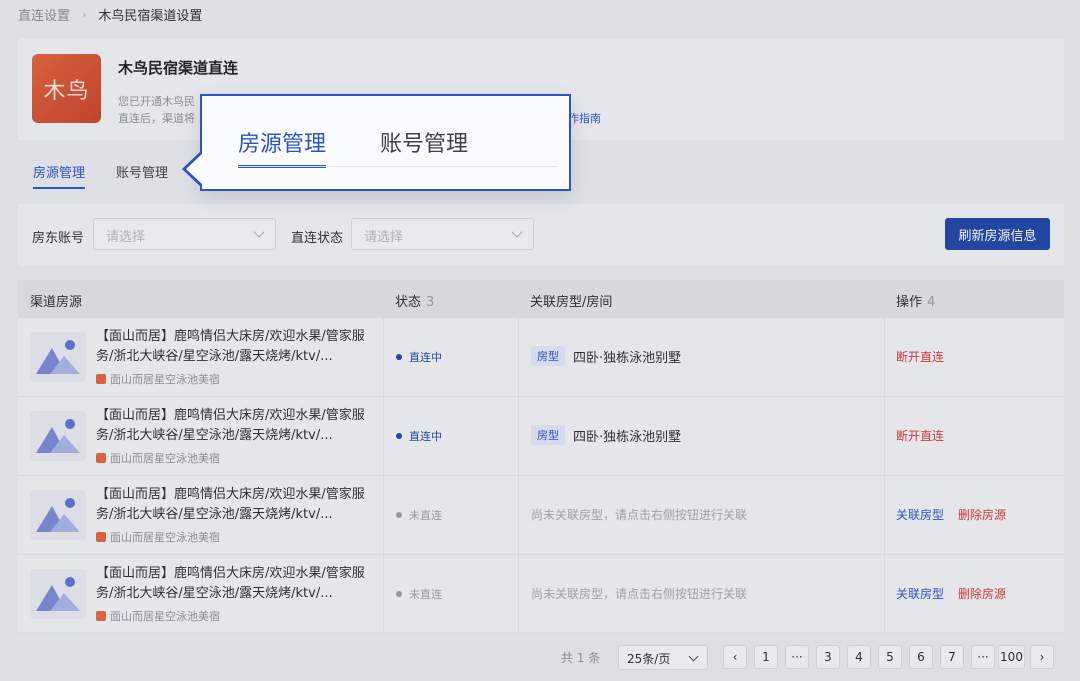 The image size is (1080, 681). What do you see at coordinates (282, 147) in the screenshot?
I see `callout-tab-property-management: 房源管理` at bounding box center [282, 147].